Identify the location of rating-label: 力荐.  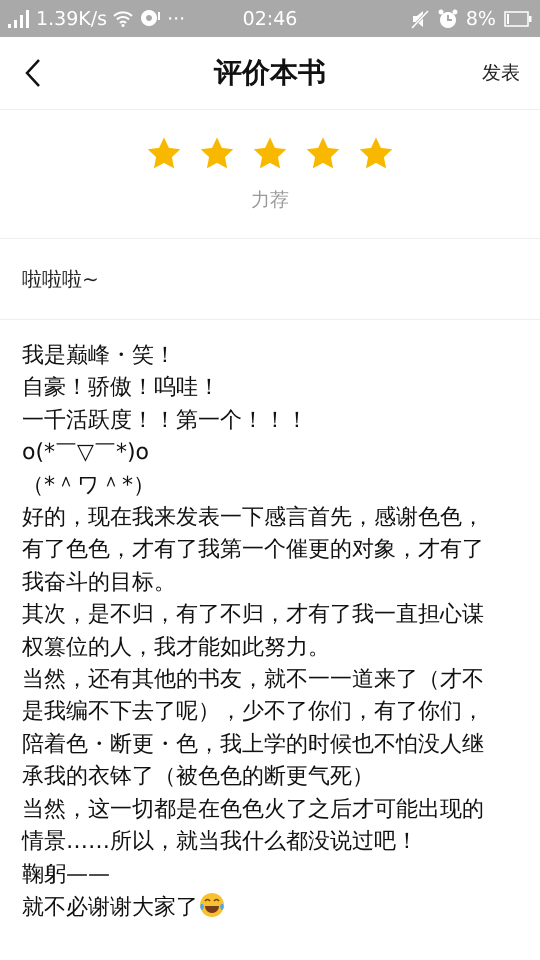
(270, 200).